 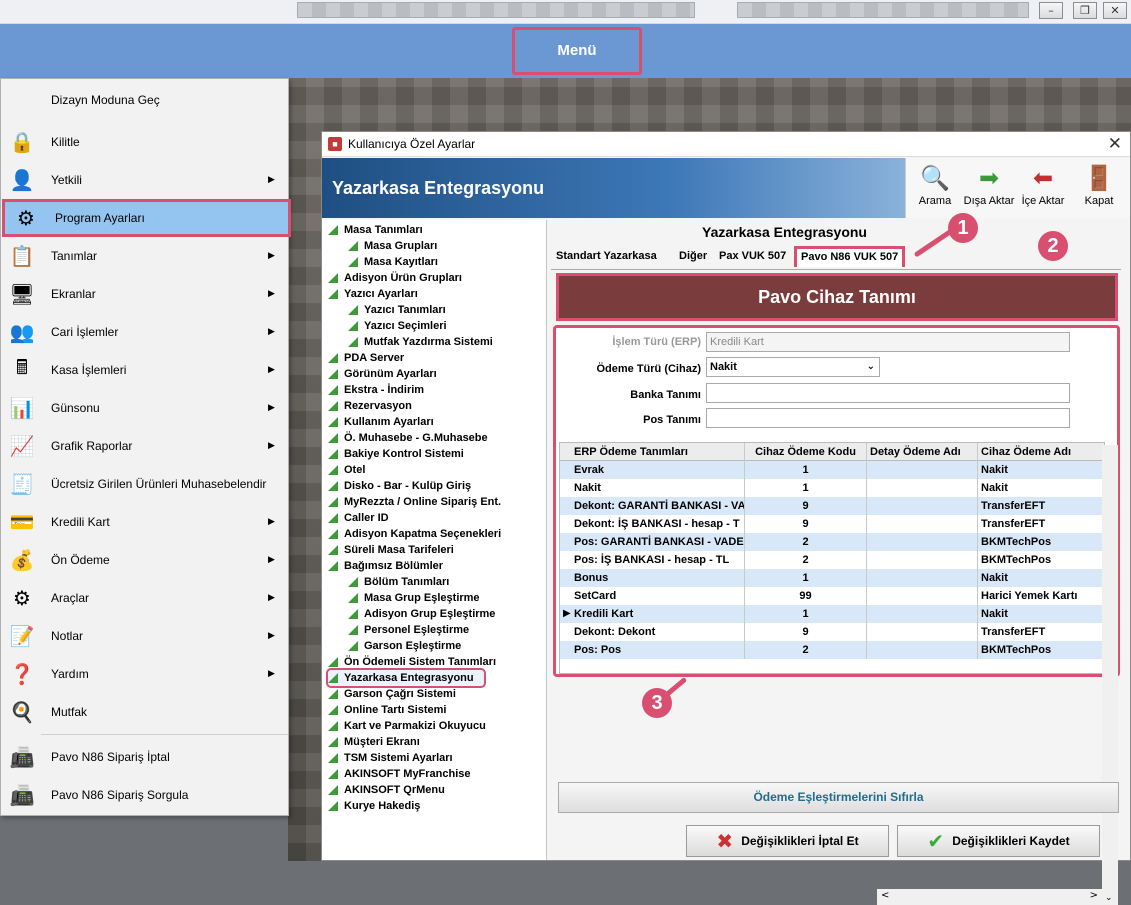 What do you see at coordinates (406, 678) in the screenshot?
I see `tree-node: Yazarkasa Entegrasyonu` at bounding box center [406, 678].